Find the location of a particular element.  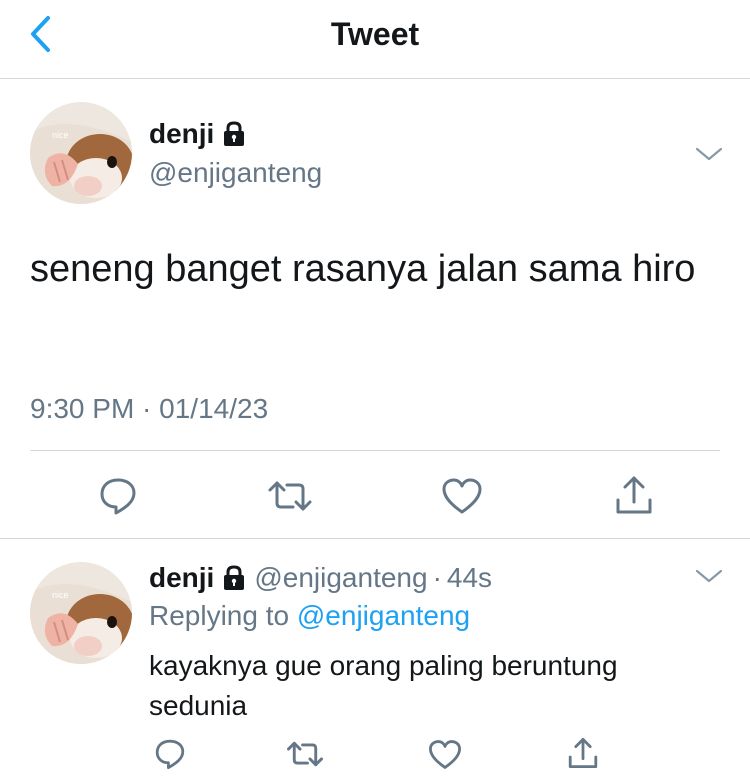

replying-to-label: Replying to is located at coordinates (219, 615).